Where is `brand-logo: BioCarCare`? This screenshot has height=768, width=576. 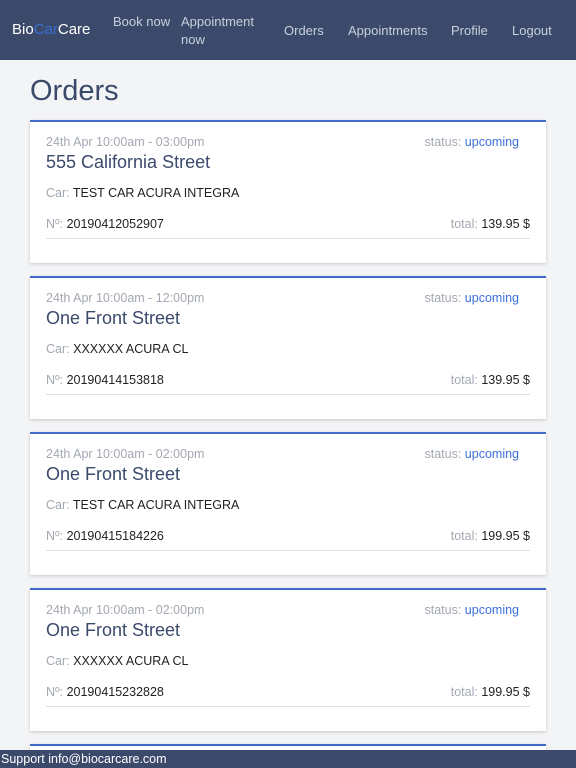 brand-logo: BioCarCare is located at coordinates (51, 30).